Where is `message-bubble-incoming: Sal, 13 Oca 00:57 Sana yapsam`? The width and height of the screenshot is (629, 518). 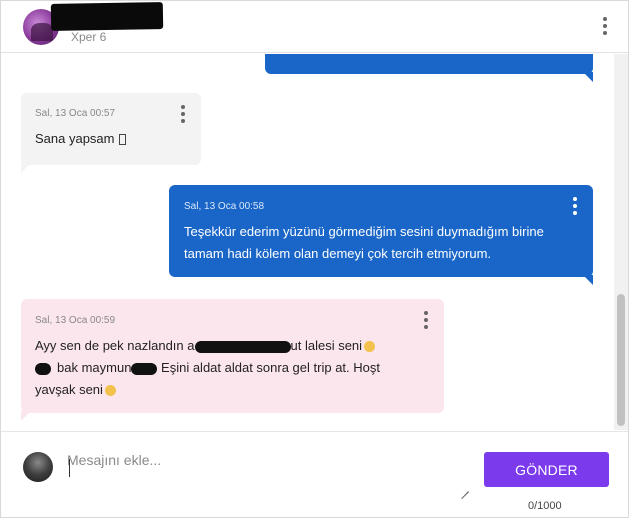
message-bubble-incoming: Sal, 13 Oca 00:57 Sana yapsam is located at coordinates (111, 133).